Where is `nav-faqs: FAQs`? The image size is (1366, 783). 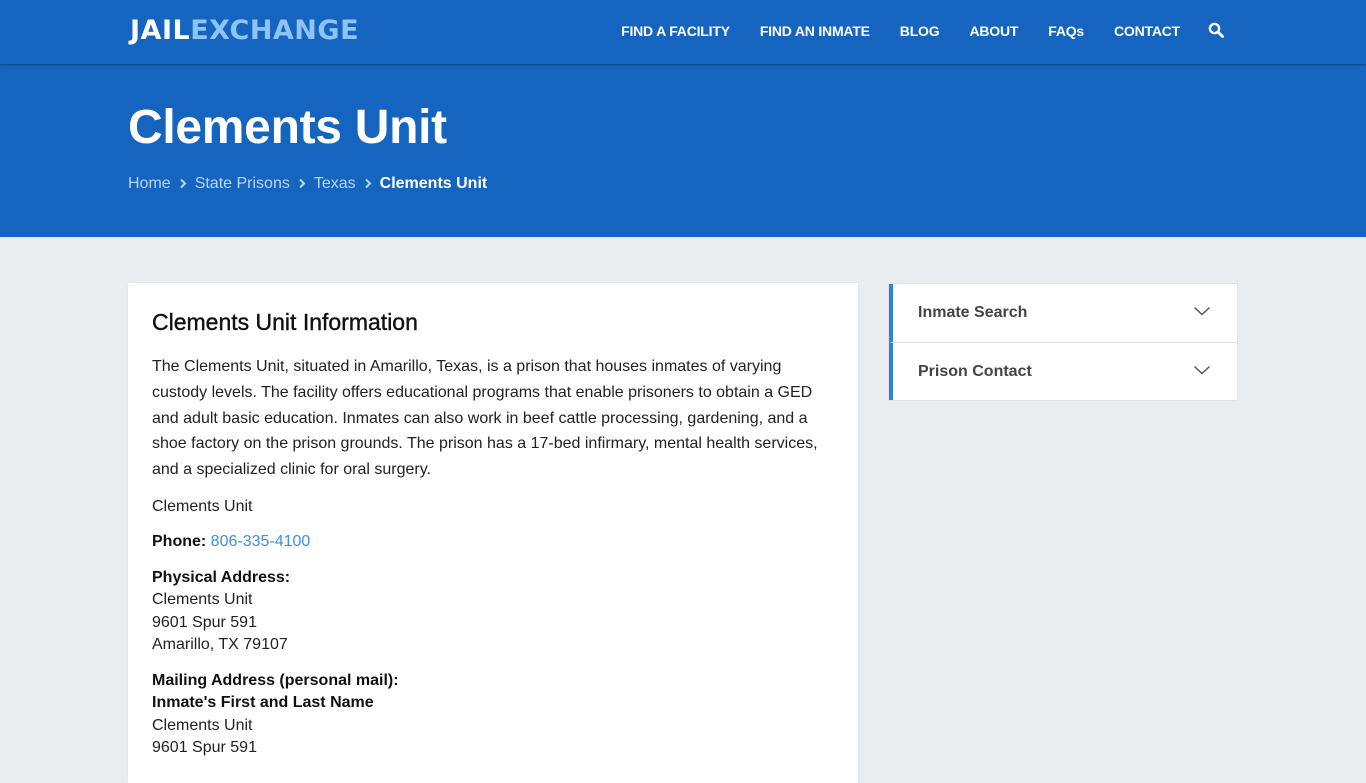
nav-faqs: FAQs is located at coordinates (1066, 31).